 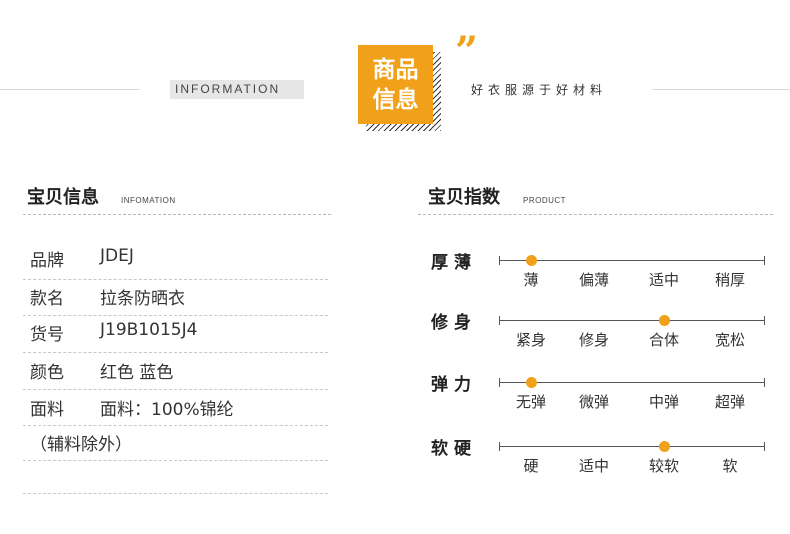 I want to click on row-value-item-number: J19B1015J4, so click(x=149, y=330).